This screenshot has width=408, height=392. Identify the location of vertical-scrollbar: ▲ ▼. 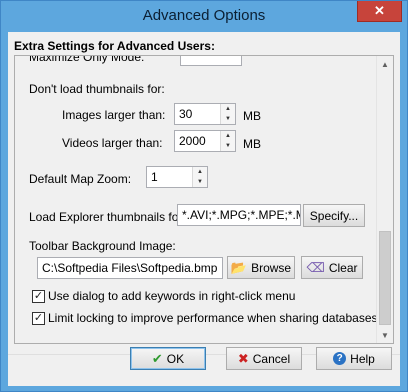
(384, 199).